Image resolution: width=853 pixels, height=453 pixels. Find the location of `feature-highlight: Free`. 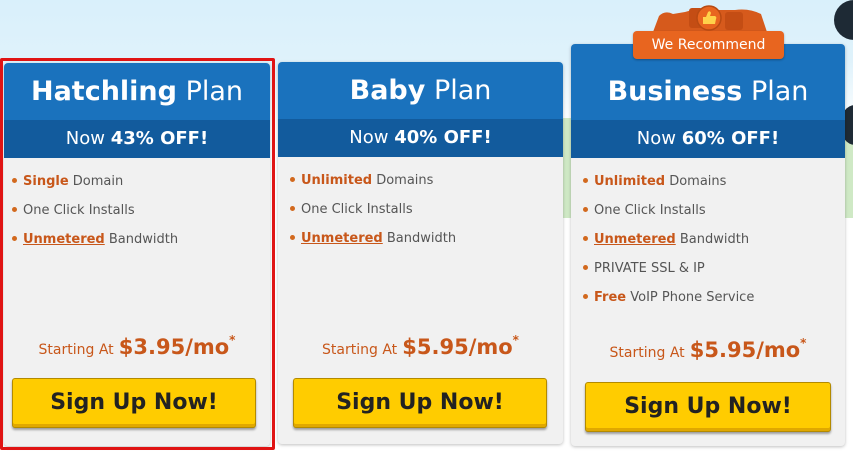

feature-highlight: Free is located at coordinates (610, 297).